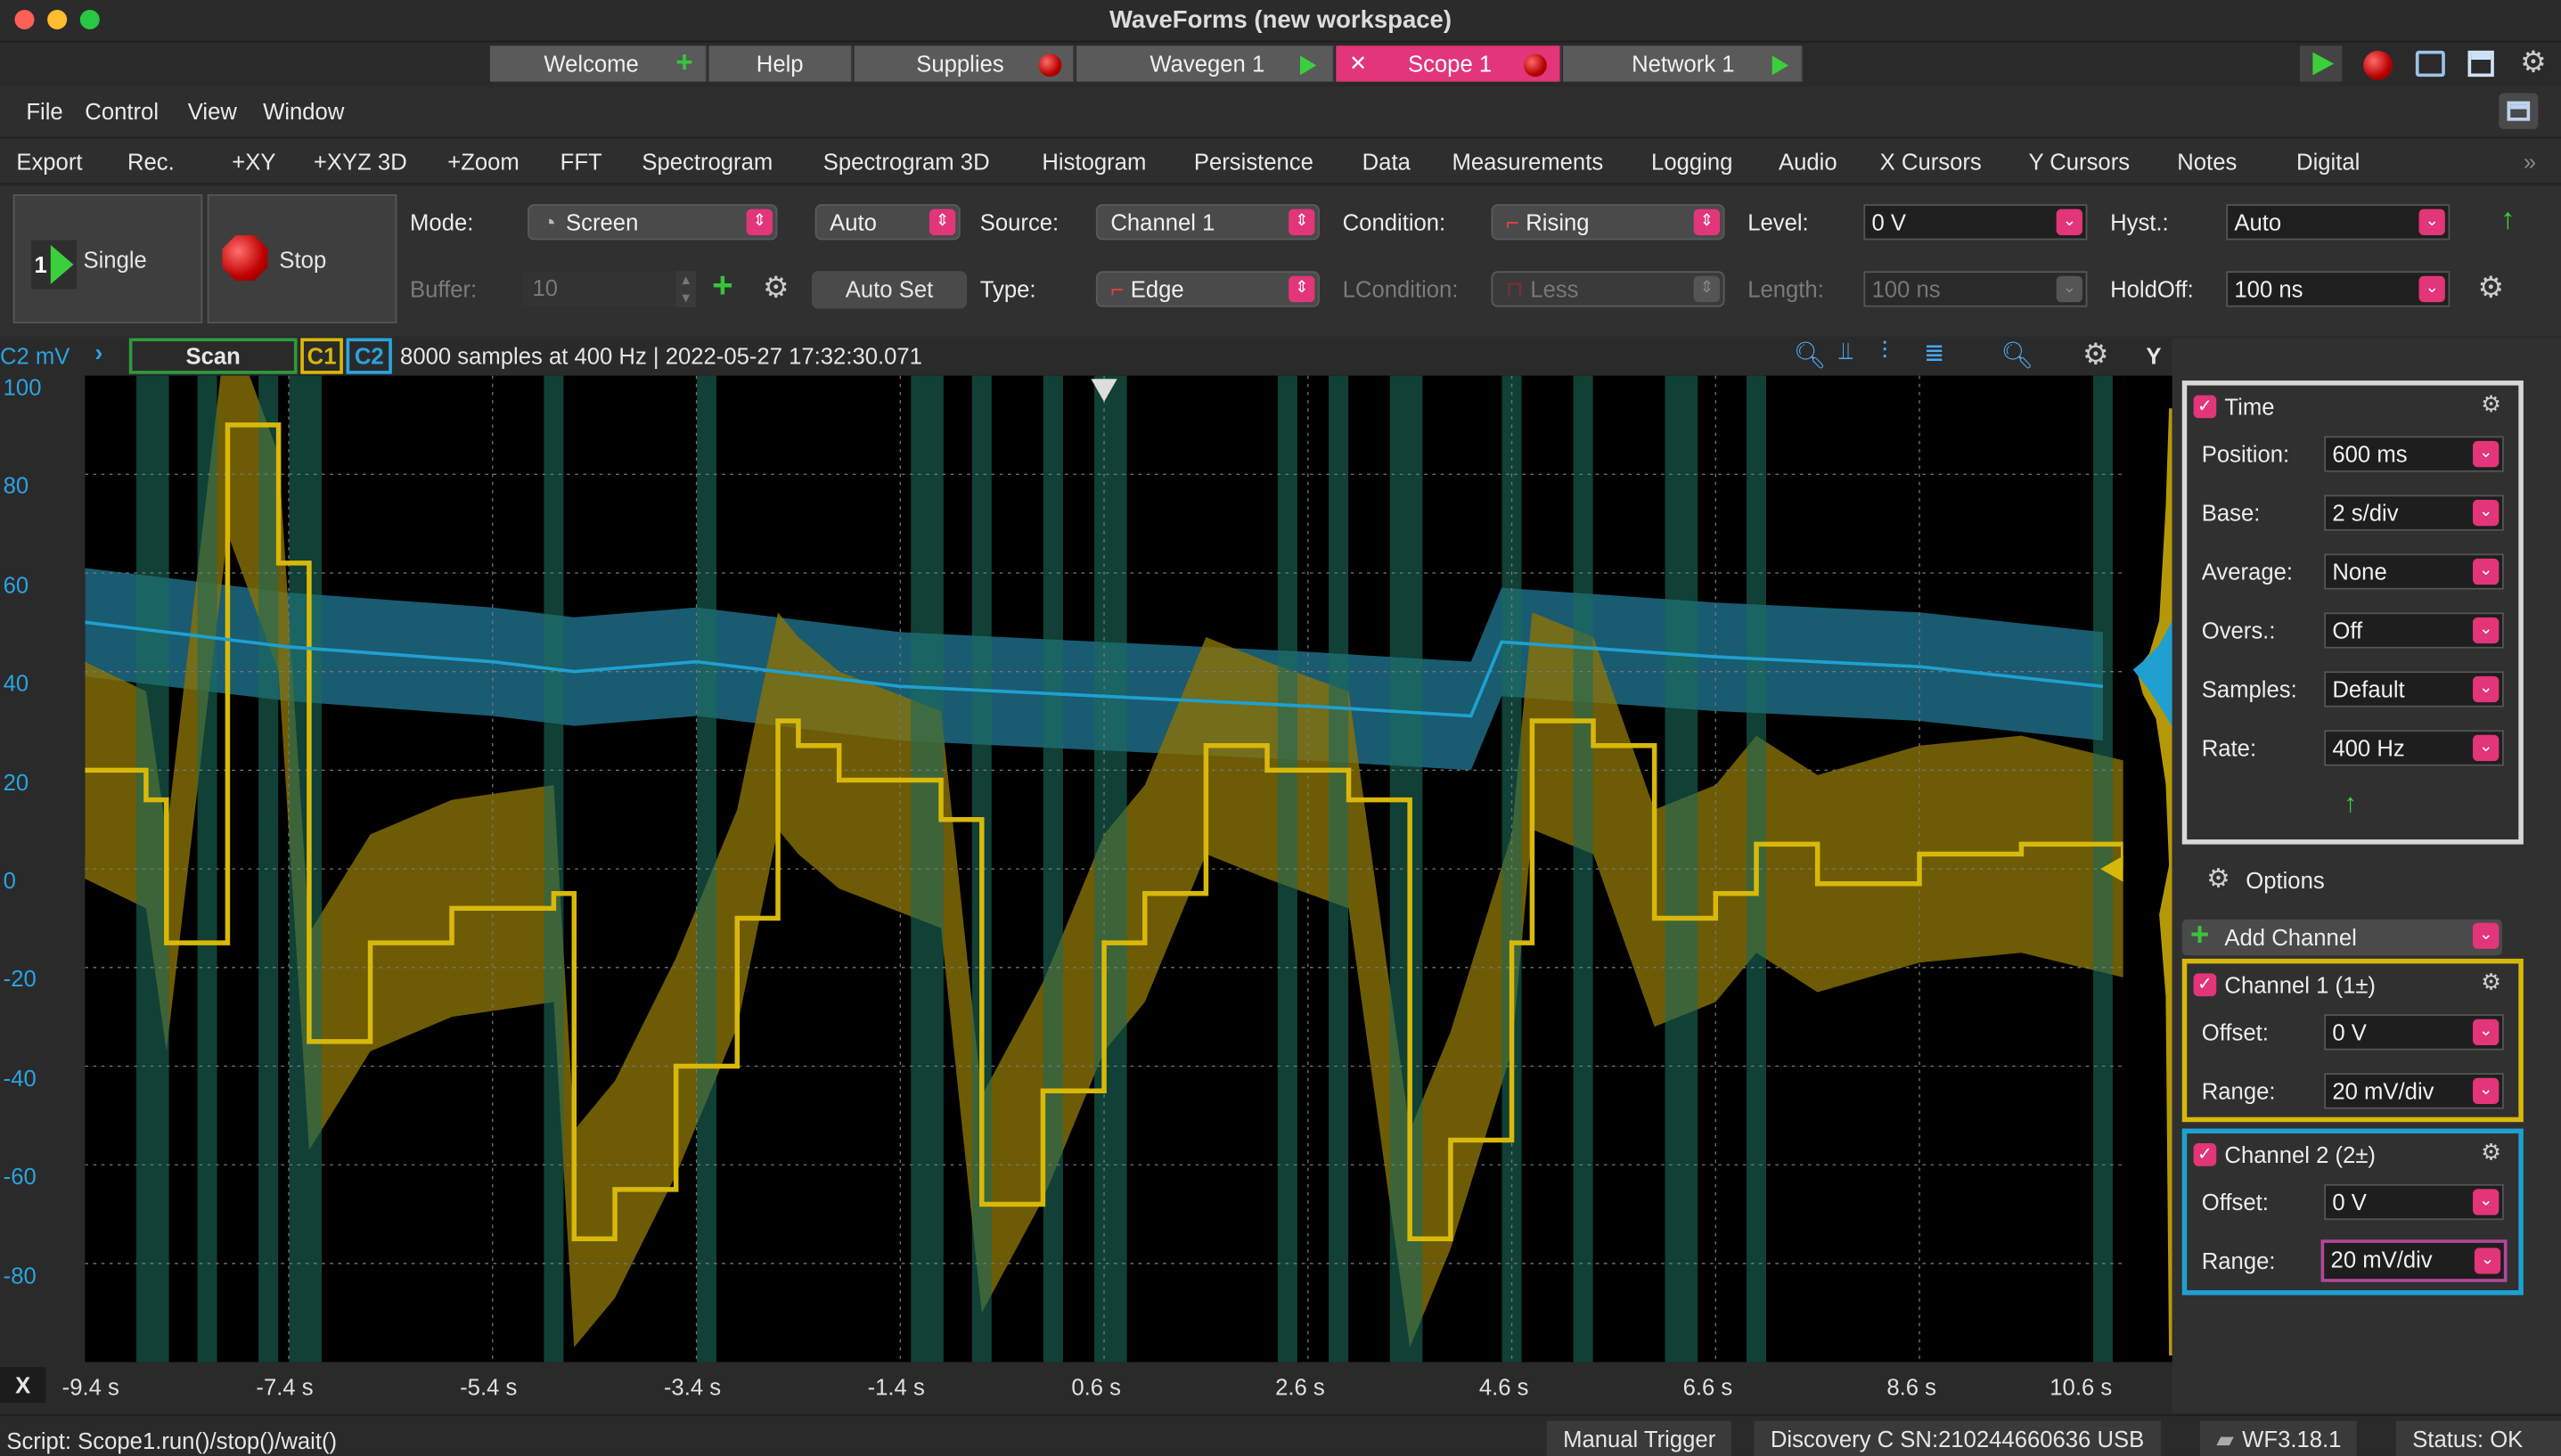  I want to click on channel1-checkbox: ✓, so click(2205, 985).